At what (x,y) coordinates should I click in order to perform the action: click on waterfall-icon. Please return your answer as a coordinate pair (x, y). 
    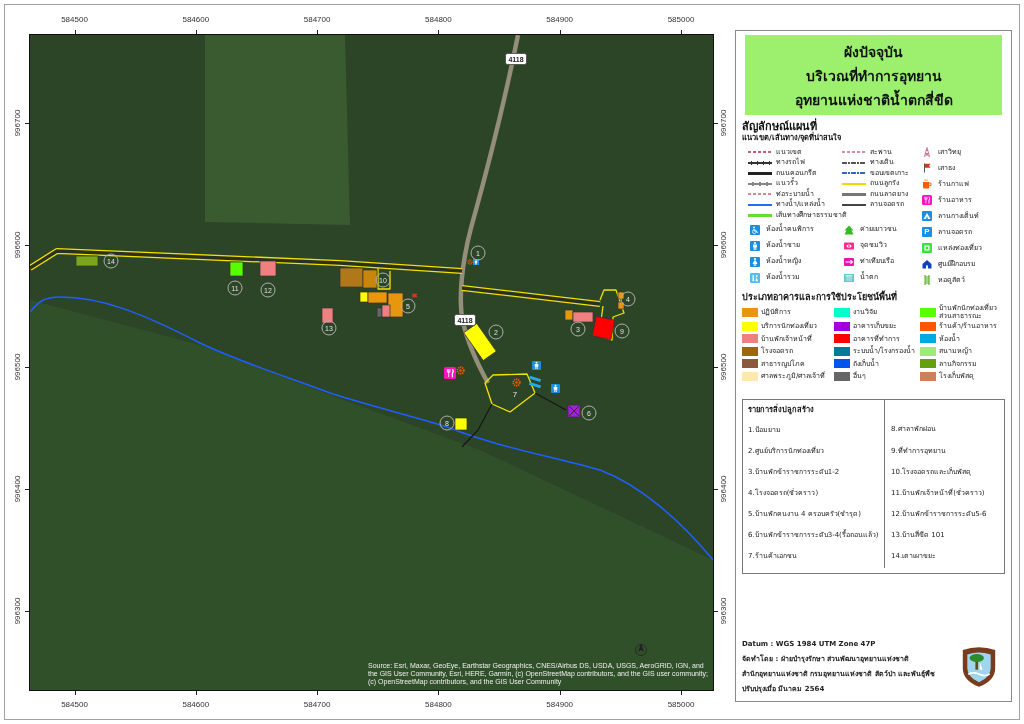
    Looking at the image, I should click on (849, 277).